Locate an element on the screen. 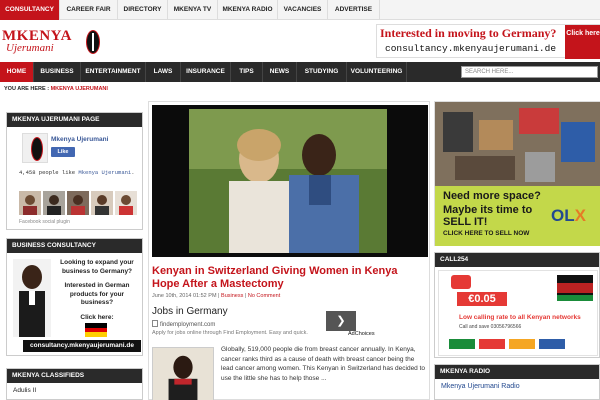 Image resolution: width=600 pixels, height=400 pixels. facebook-page-avatar is located at coordinates (35, 148).